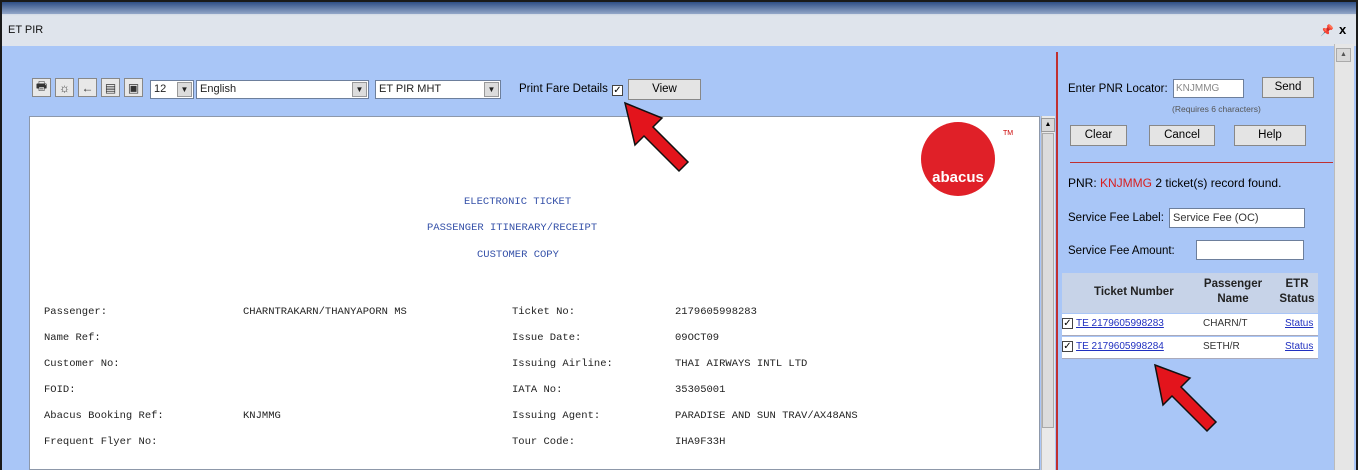 This screenshot has width=1358, height=470. Describe the element at coordinates (1098, 135) in the screenshot. I see `clear-button: Clear` at that location.